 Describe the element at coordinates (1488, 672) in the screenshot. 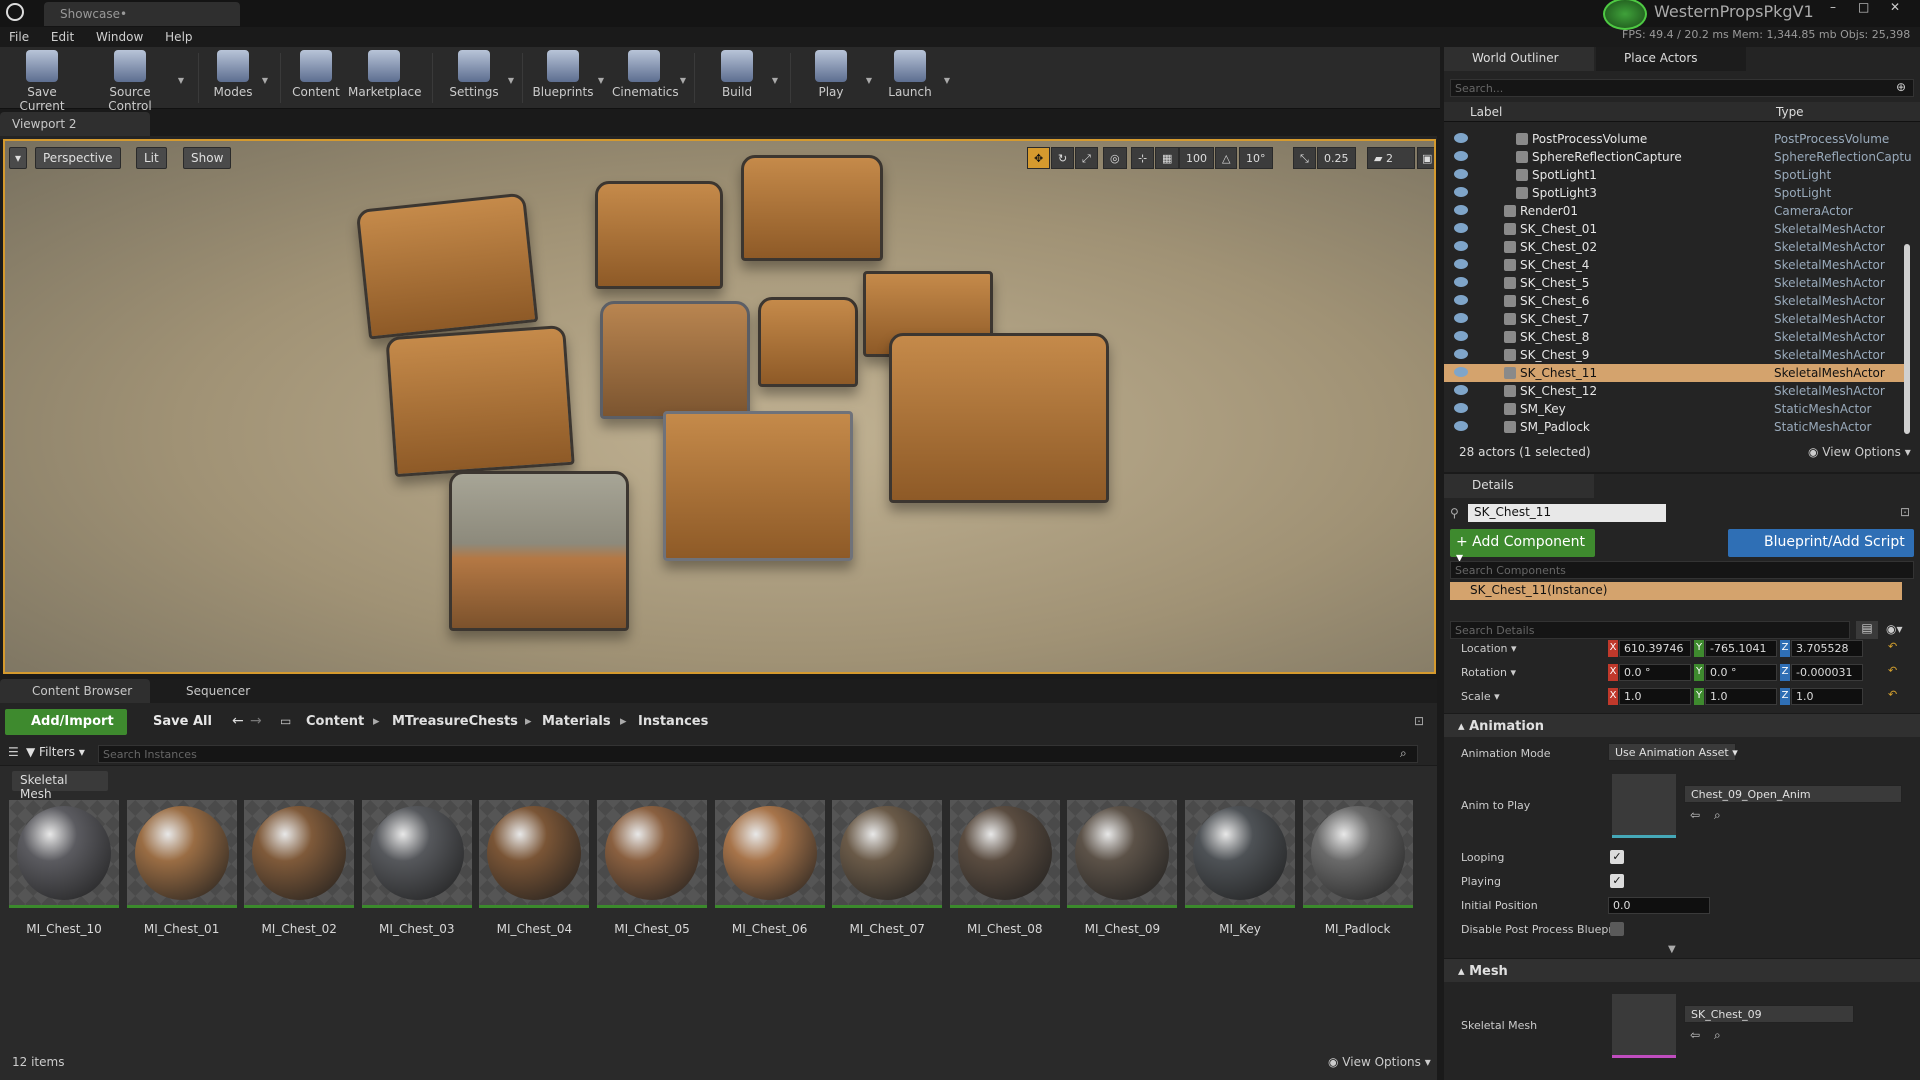

I see `rotation-label: Rotation ▾` at that location.